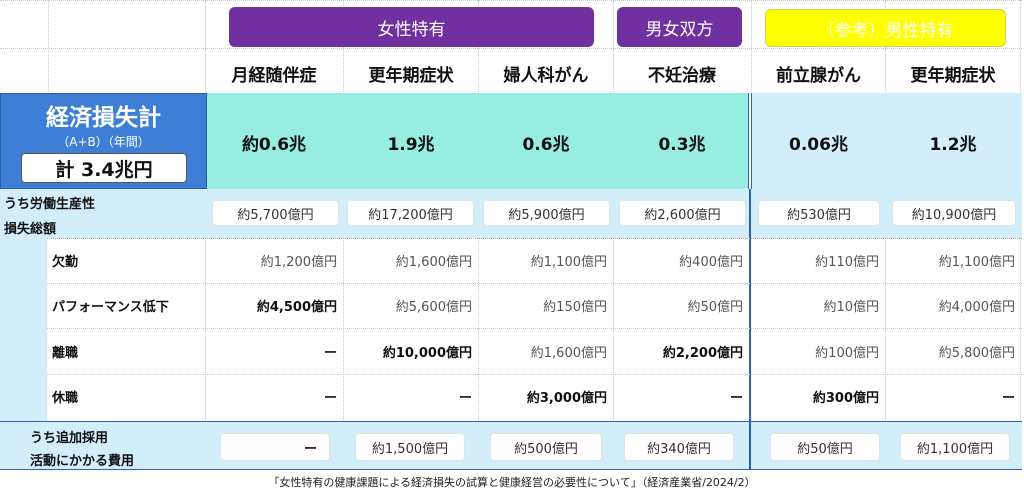  I want to click on productivity-label-line1: うち労働生産性, so click(50, 204).